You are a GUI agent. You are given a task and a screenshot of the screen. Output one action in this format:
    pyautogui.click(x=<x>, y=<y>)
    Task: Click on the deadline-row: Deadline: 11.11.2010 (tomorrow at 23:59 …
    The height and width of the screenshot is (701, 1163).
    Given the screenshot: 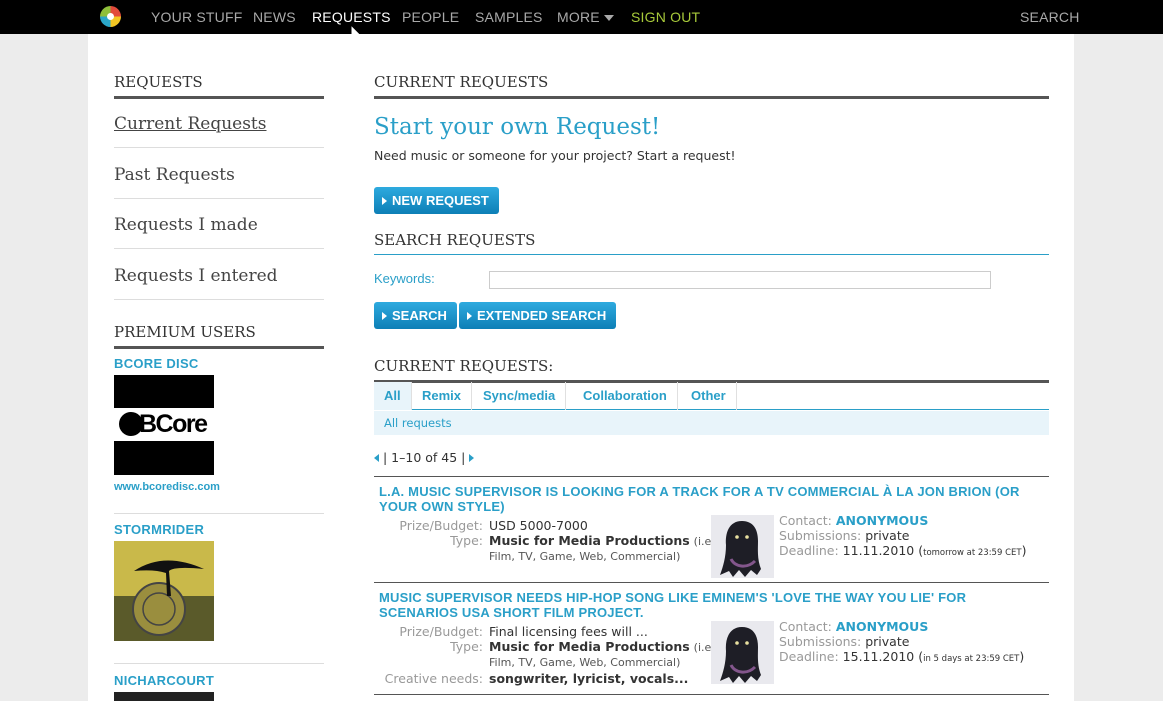 What is the action you would take?
    pyautogui.click(x=903, y=550)
    